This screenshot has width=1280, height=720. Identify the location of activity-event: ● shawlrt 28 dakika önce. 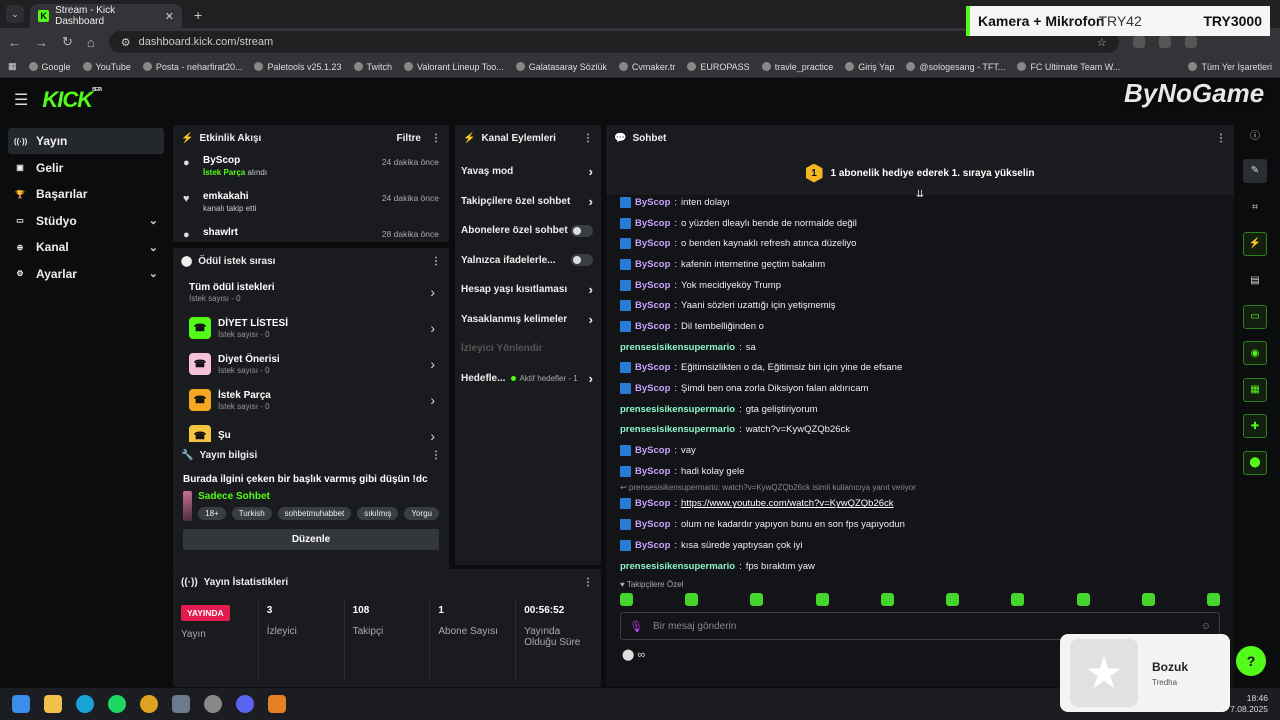
(311, 232).